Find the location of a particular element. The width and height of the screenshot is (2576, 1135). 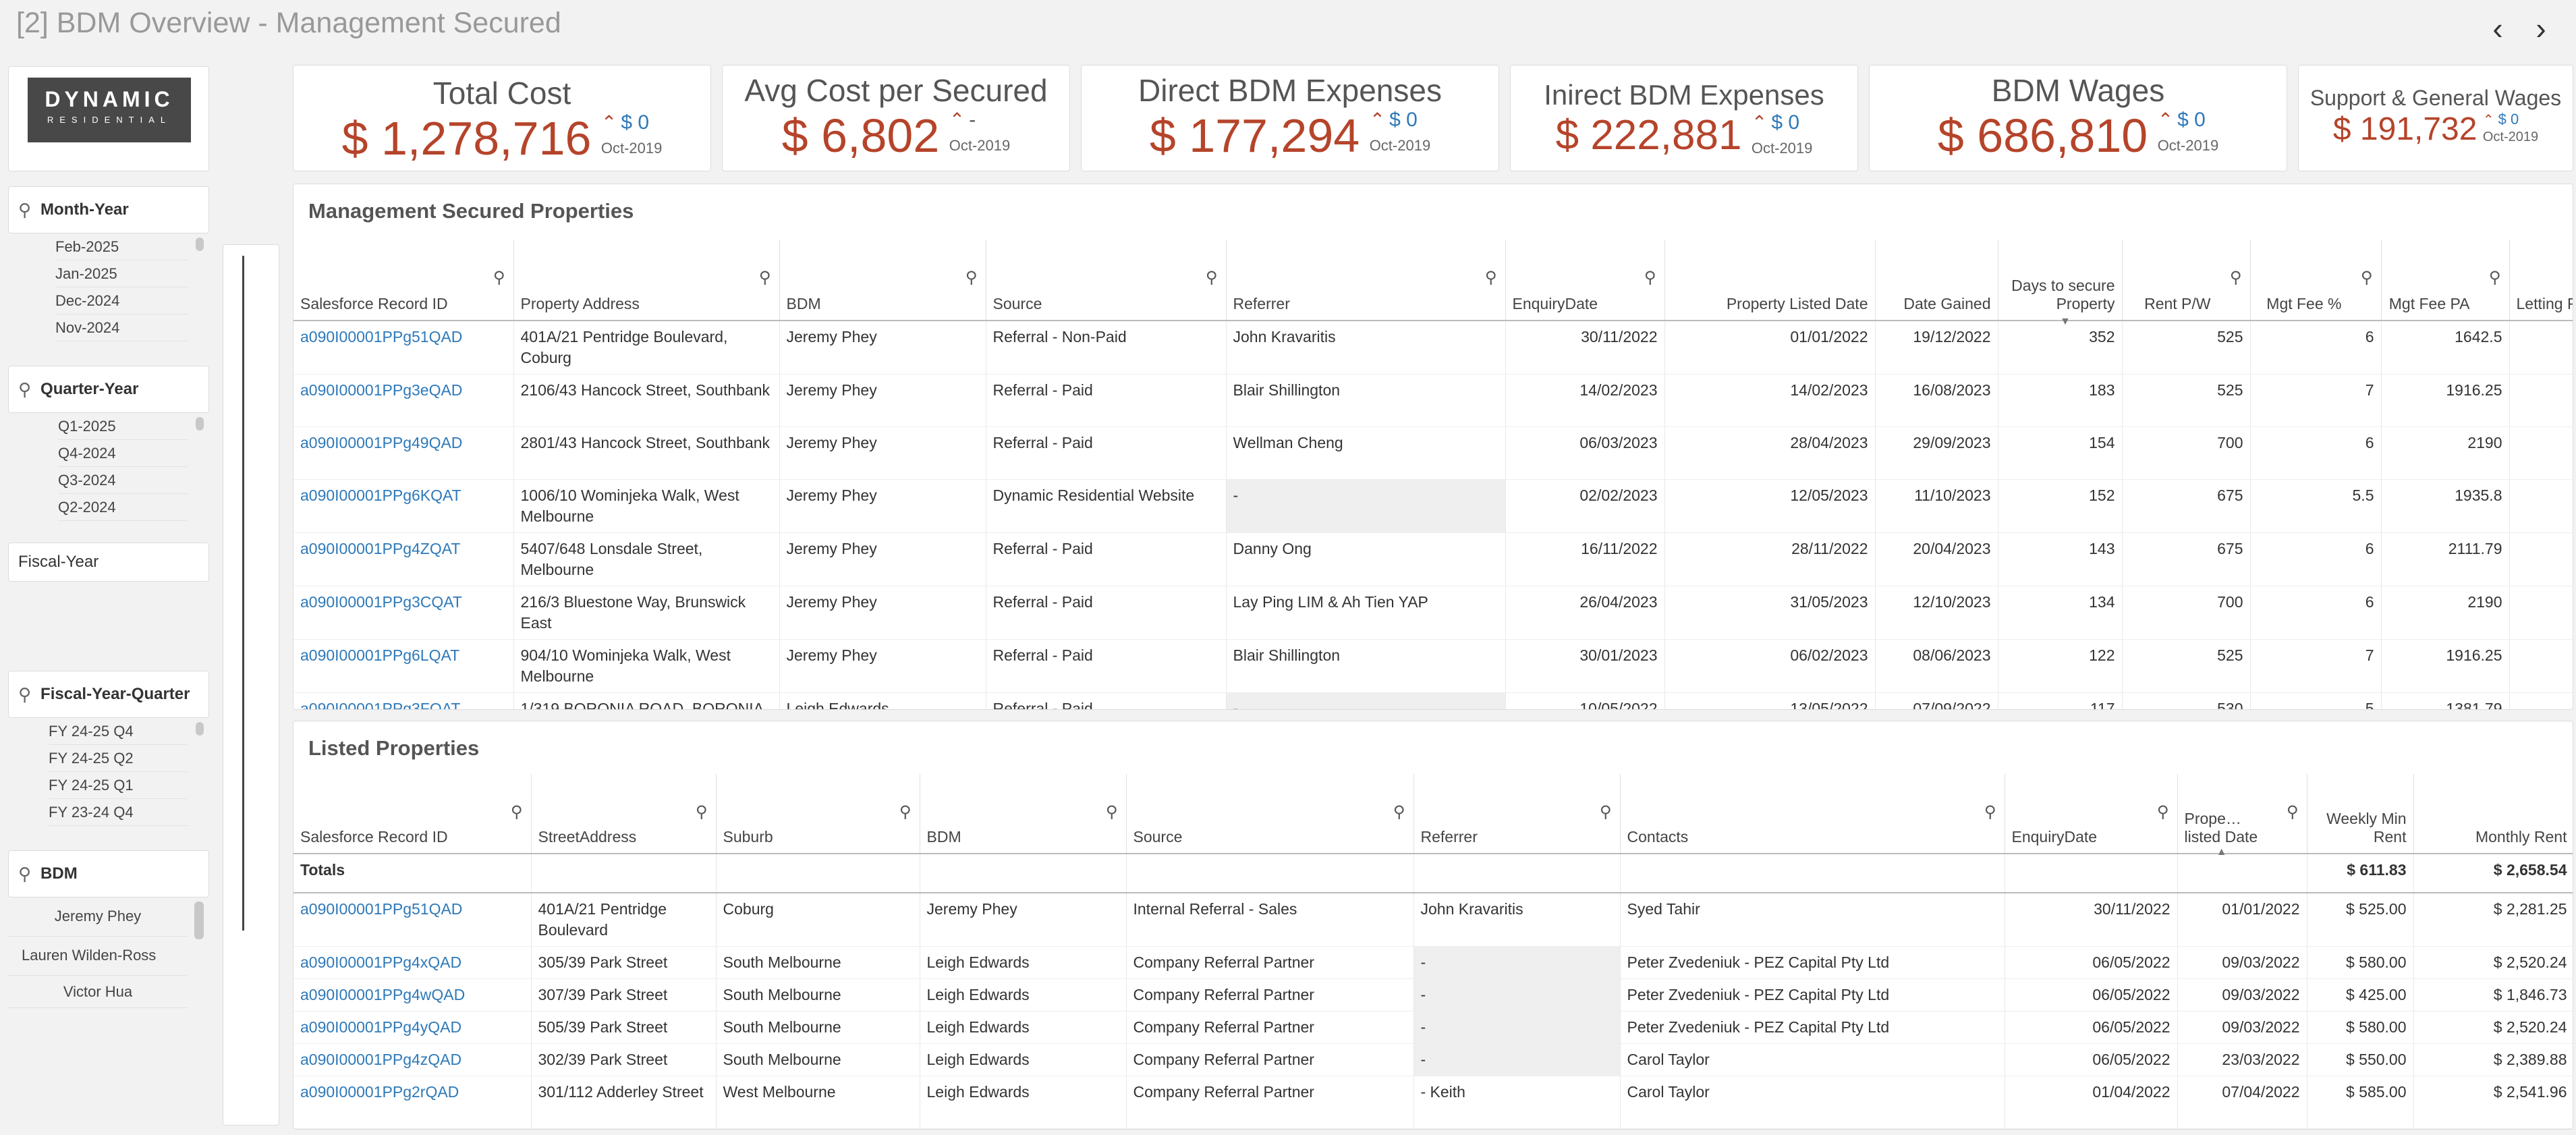

list-item: Victor Hua is located at coordinates (98, 992).